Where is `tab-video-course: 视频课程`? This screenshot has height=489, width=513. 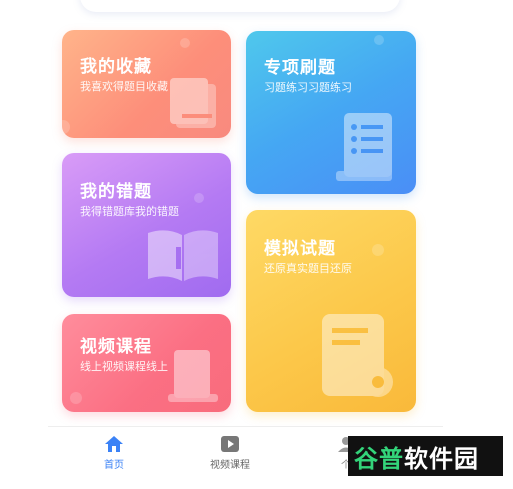
tab-video-course: 视频课程 is located at coordinates (230, 453).